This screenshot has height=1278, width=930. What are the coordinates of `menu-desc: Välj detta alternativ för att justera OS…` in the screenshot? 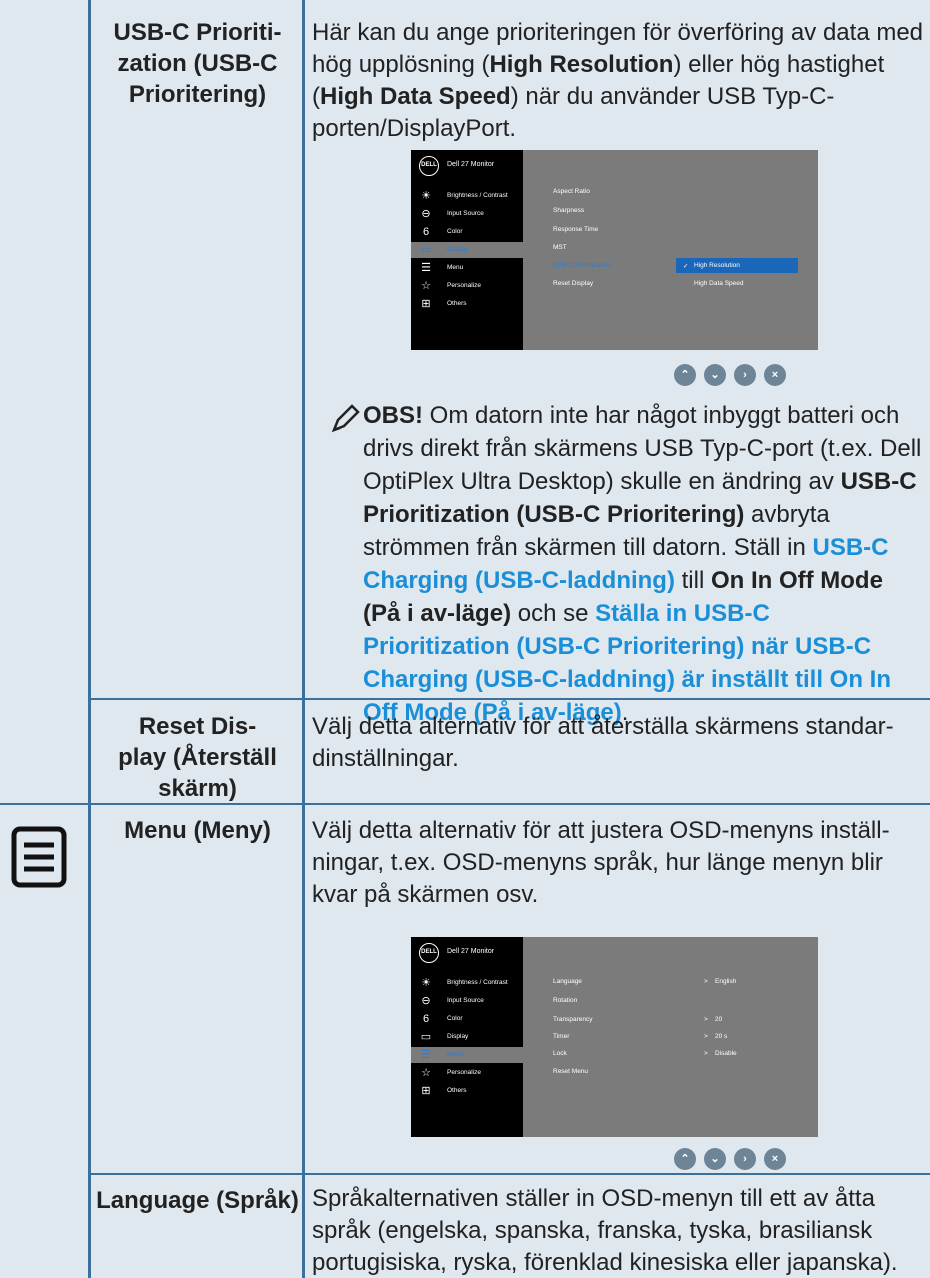 It's located at (601, 862).